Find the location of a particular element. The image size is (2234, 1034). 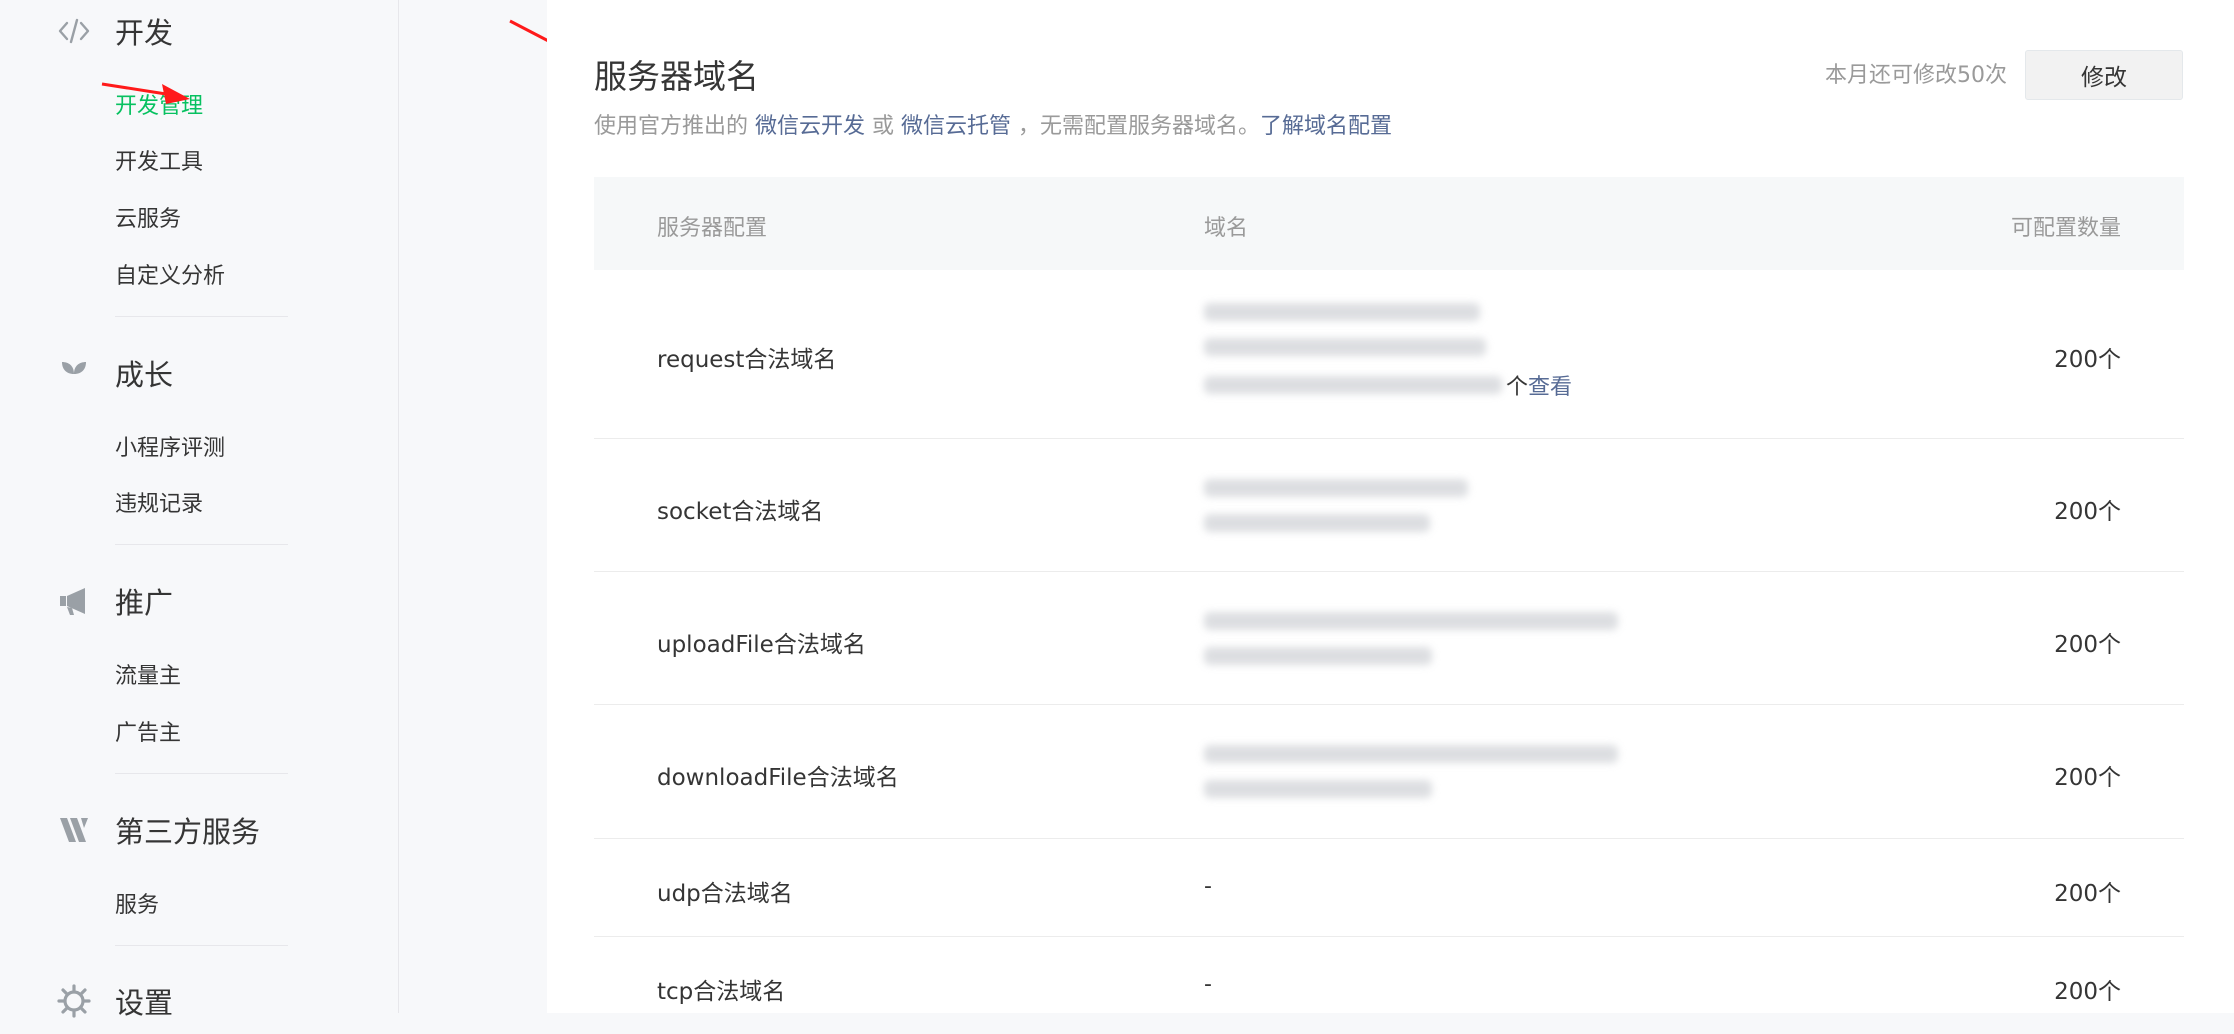

learn-domain-config-link: 了解域名配置 is located at coordinates (1326, 126).